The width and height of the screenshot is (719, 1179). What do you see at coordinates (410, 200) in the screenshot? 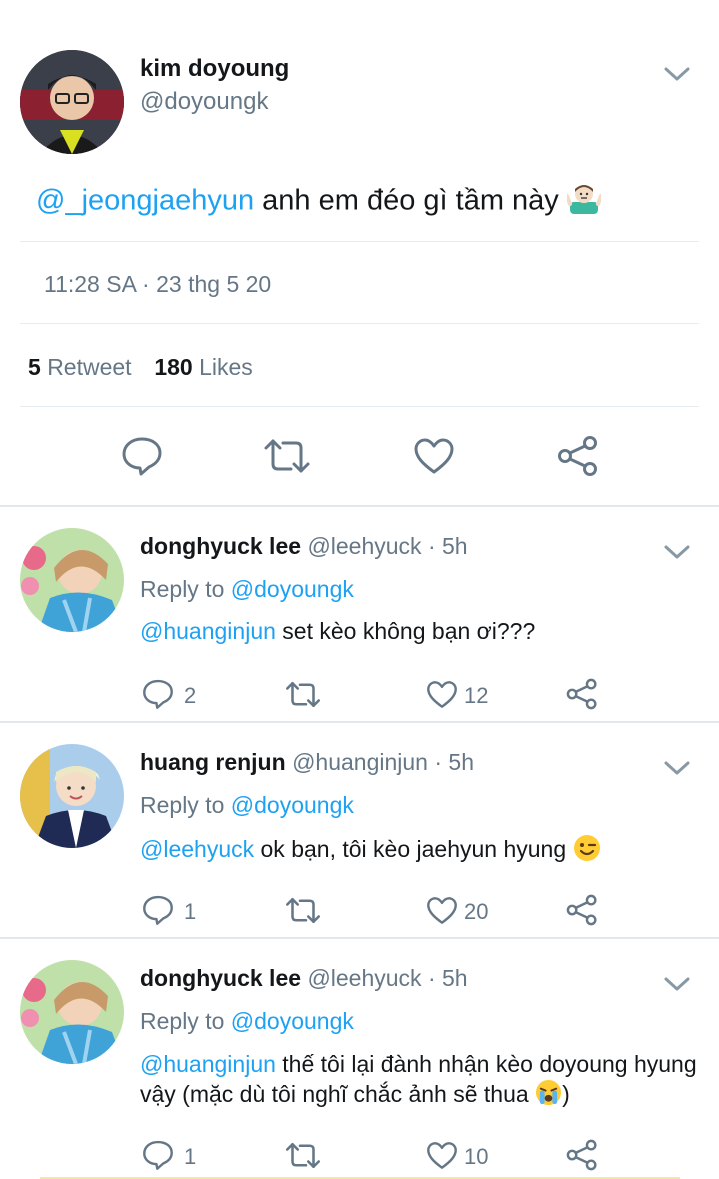
I see `tweet-body: anh em đéo gì tầm này` at bounding box center [410, 200].